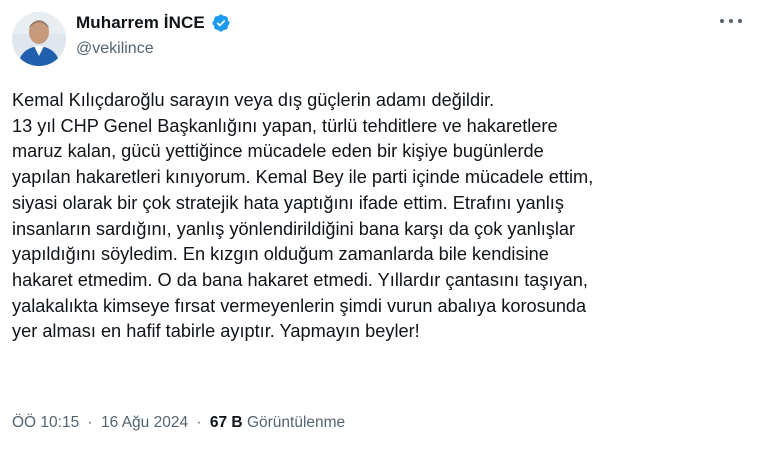 This screenshot has height=460, width=760. Describe the element at coordinates (226, 422) in the screenshot. I see `views-count: 67 B` at that location.